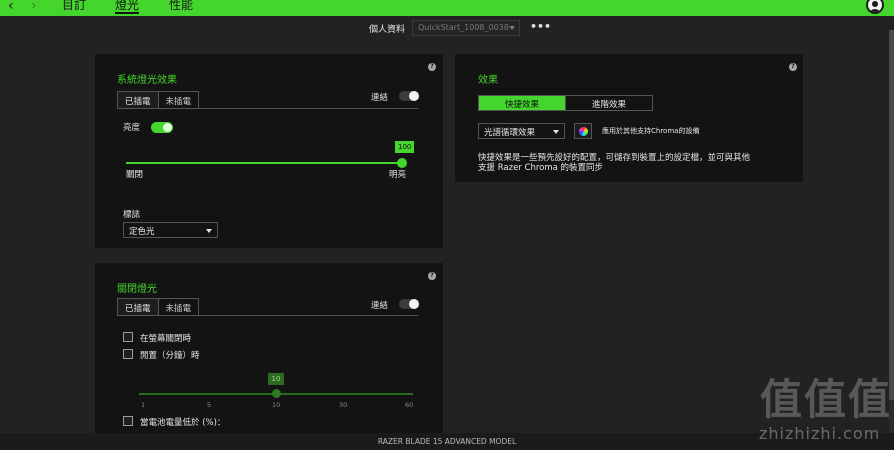 This screenshot has width=894, height=450. Describe the element at coordinates (488, 80) in the screenshot. I see `effects-title: 效果` at that location.